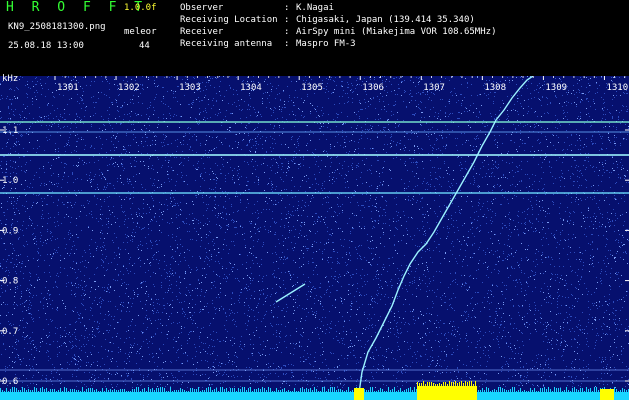  What do you see at coordinates (129, 88) in the screenshot?
I see `x-tick-label: 1302` at bounding box center [129, 88].